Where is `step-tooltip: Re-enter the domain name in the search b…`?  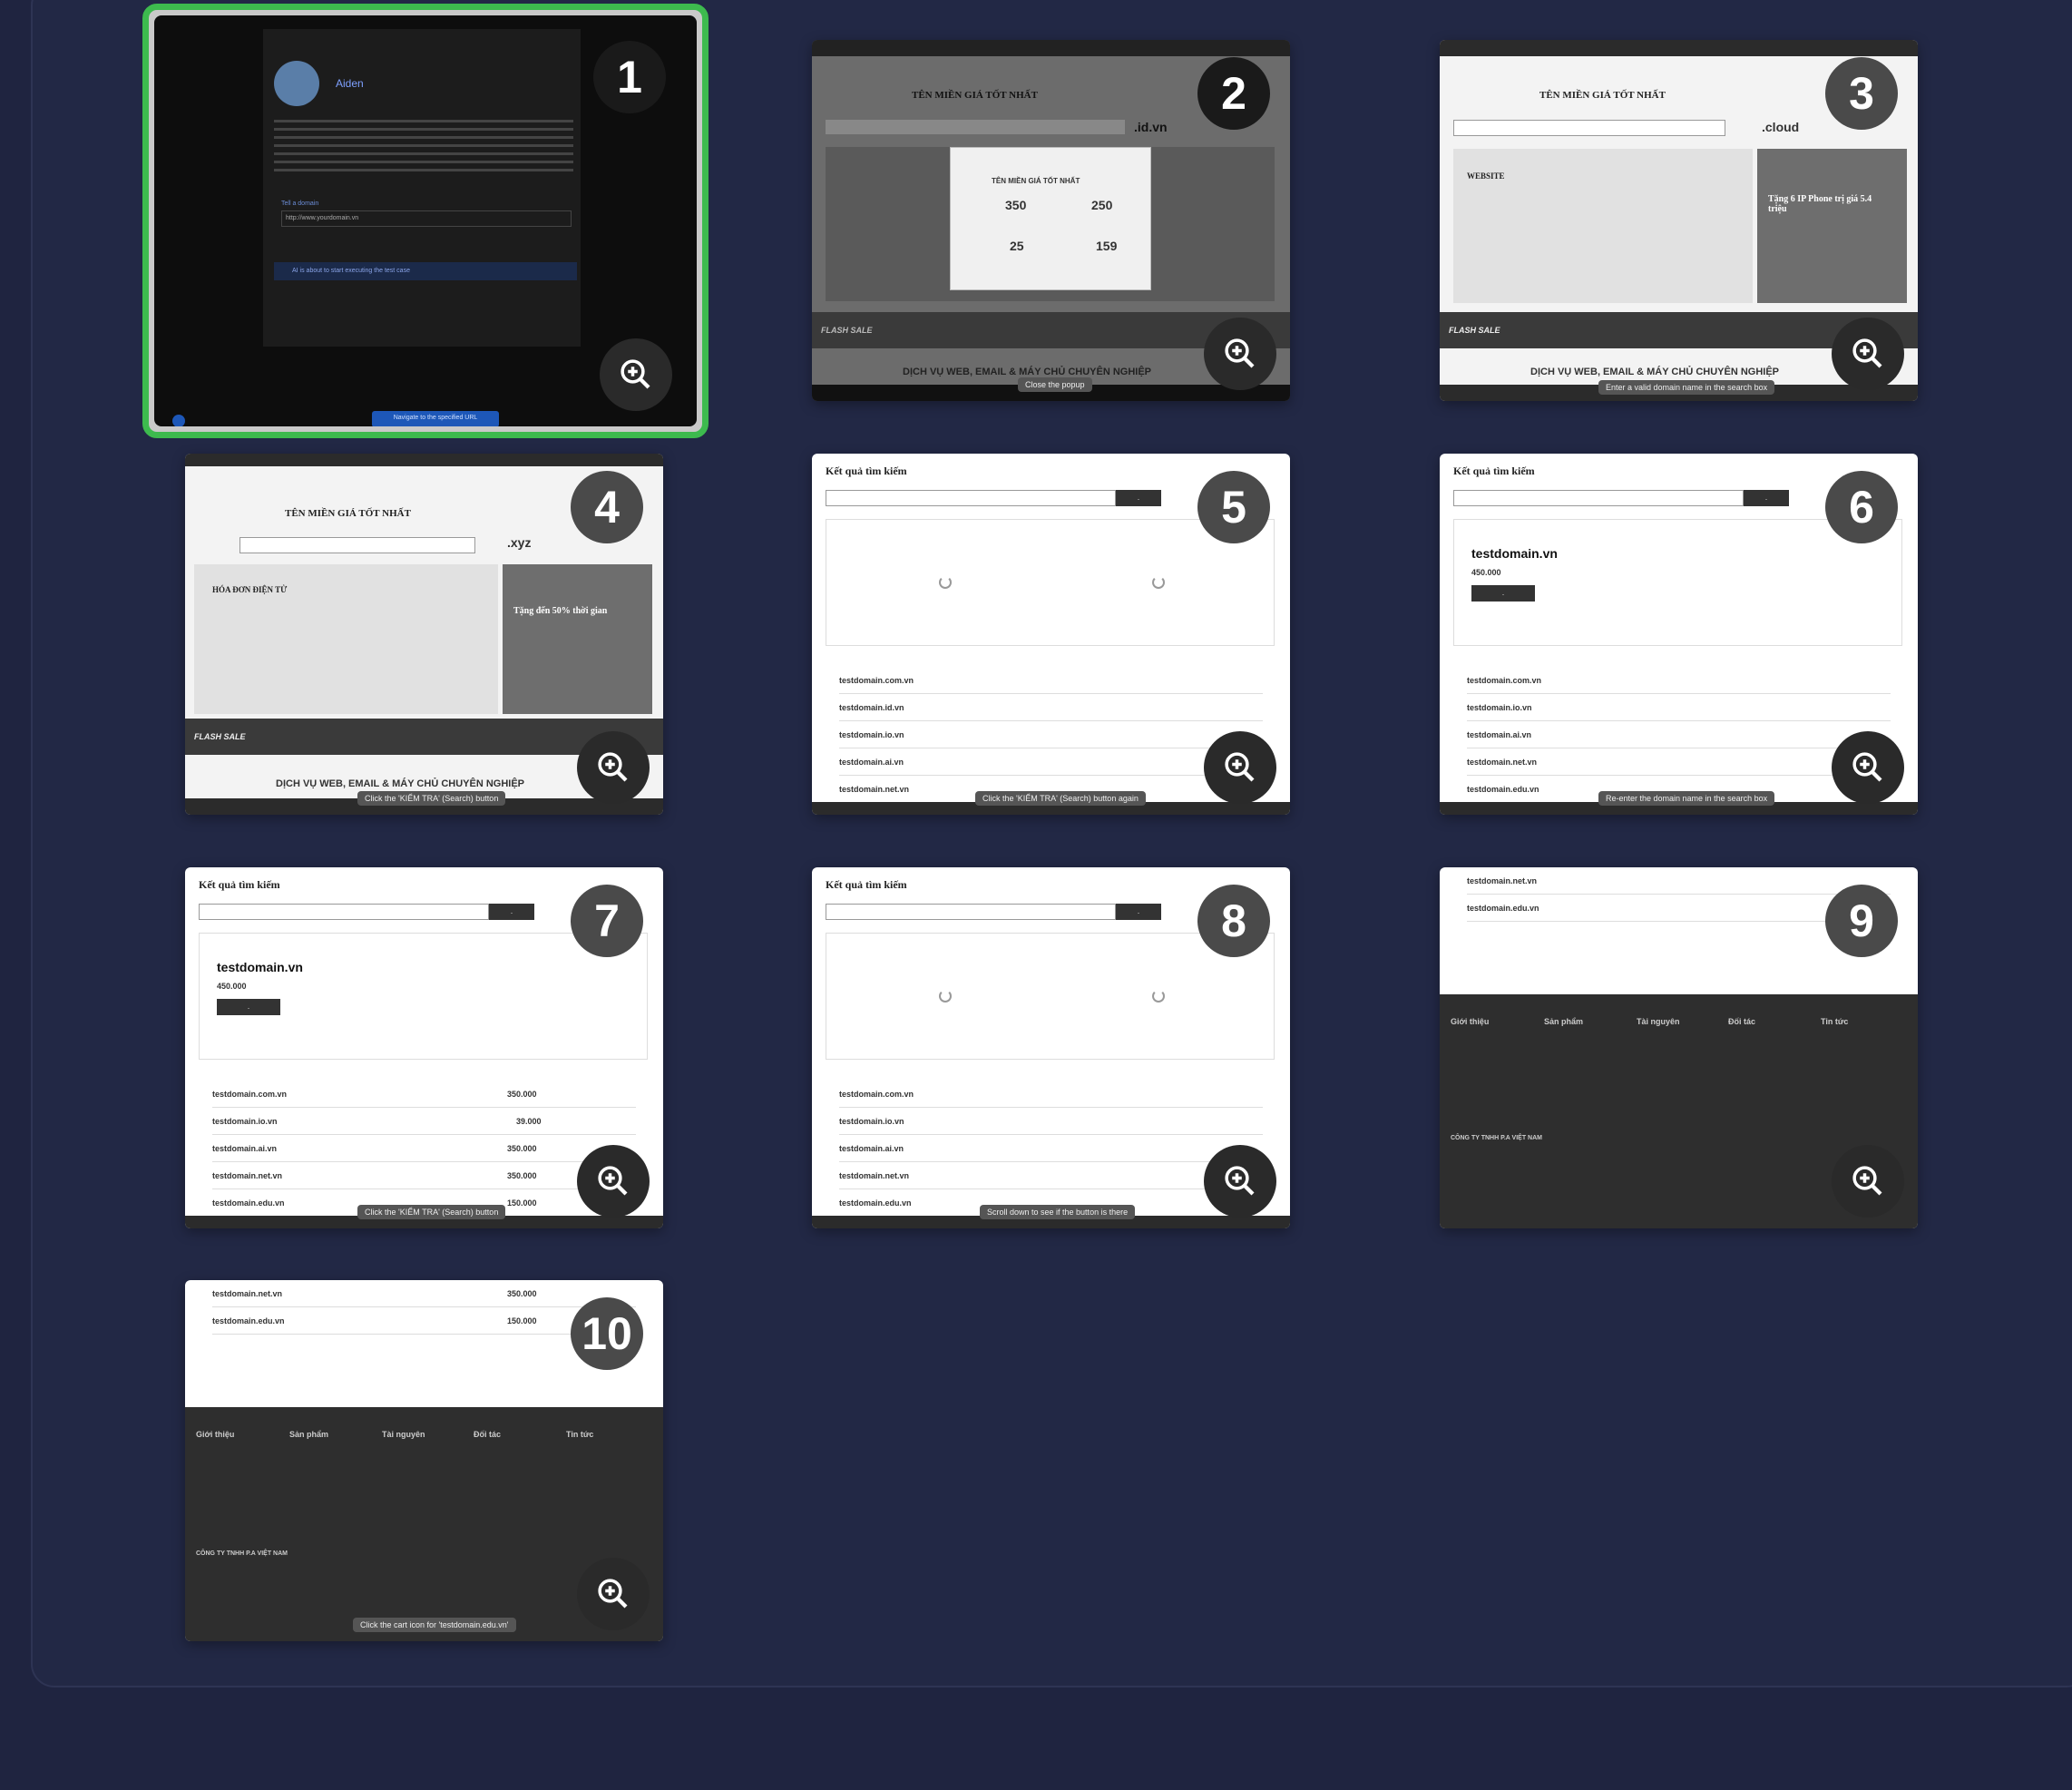 step-tooltip: Re-enter the domain name in the search b… is located at coordinates (1686, 798).